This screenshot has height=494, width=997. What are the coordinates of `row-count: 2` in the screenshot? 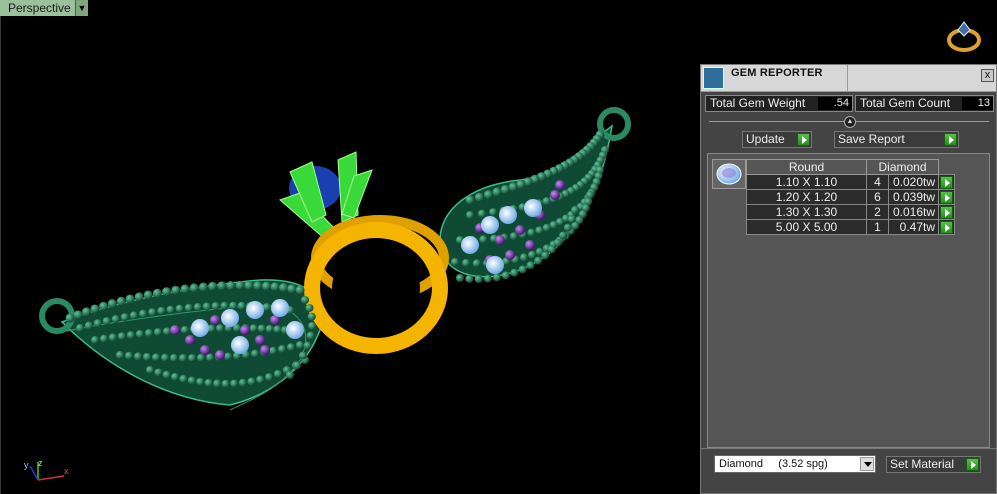 It's located at (877, 212).